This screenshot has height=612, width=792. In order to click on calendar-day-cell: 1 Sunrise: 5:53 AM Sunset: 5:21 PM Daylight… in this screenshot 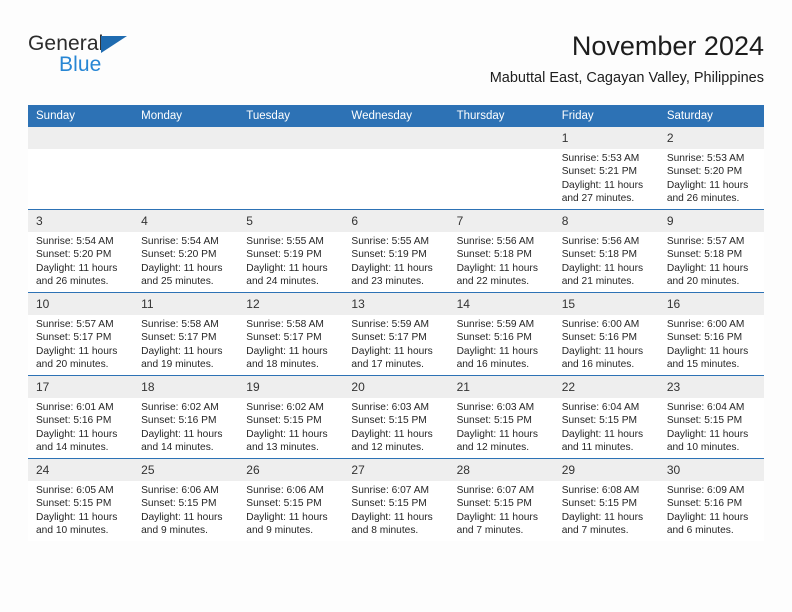, I will do `click(606, 168)`.